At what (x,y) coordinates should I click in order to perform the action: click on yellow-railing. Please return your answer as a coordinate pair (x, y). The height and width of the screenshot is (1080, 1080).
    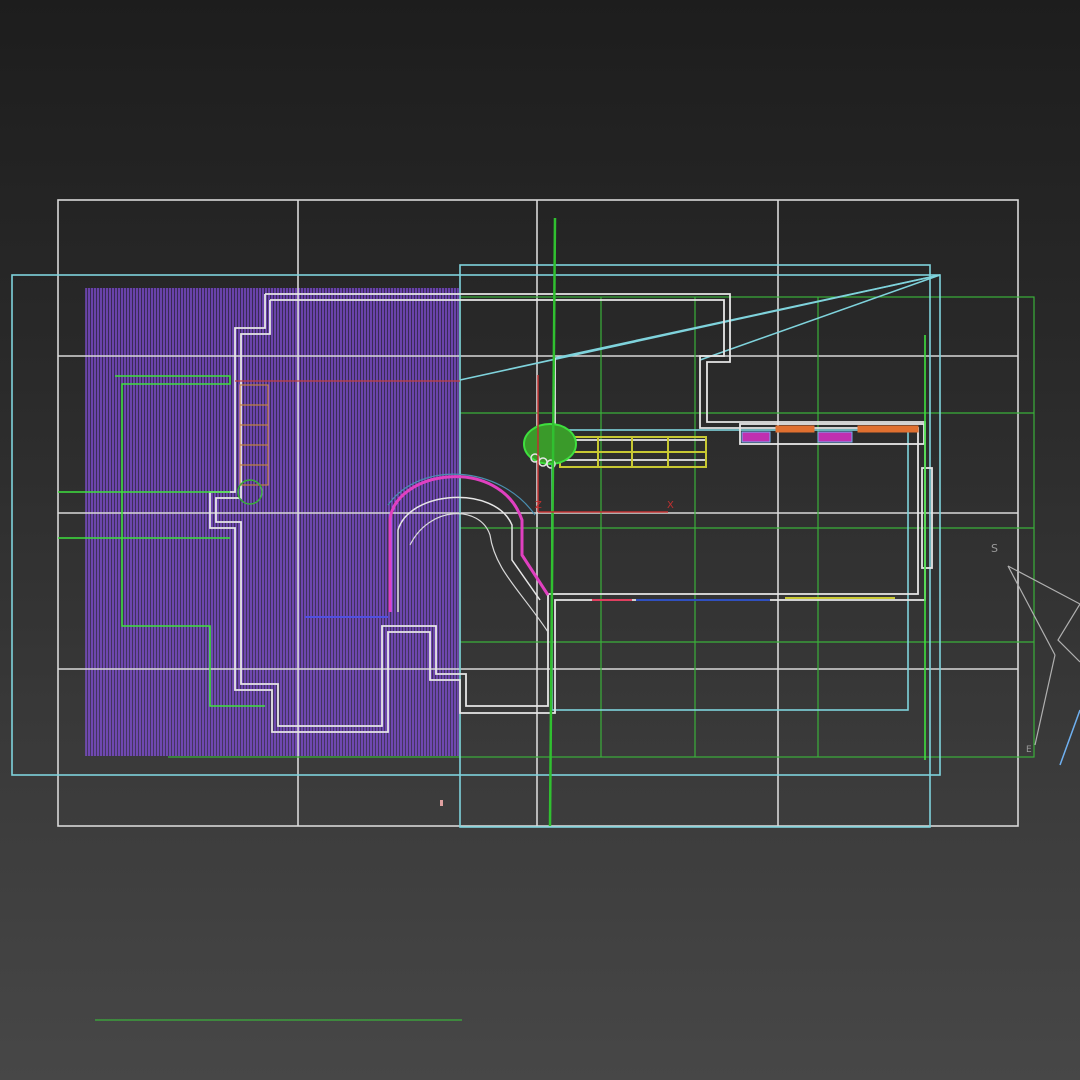
    Looking at the image, I should click on (633, 452).